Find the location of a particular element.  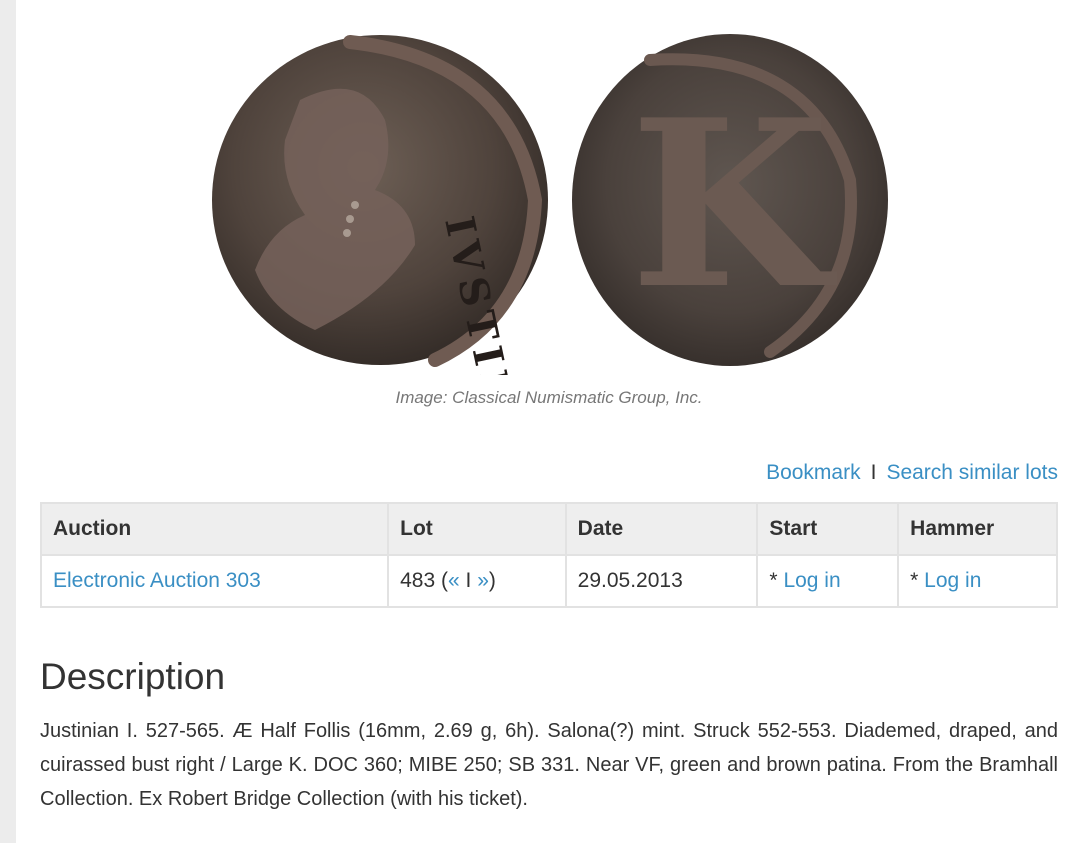

cell-date: 29.05.2013 is located at coordinates (661, 581).